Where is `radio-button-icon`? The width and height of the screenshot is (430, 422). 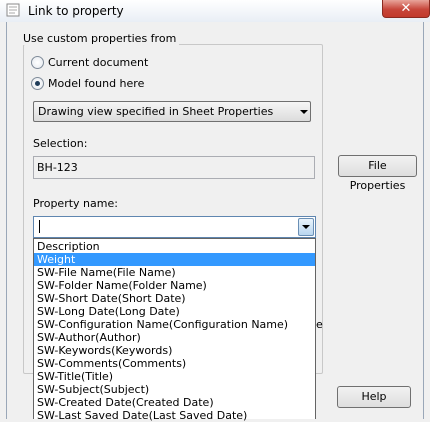
radio-button-icon is located at coordinates (37, 62).